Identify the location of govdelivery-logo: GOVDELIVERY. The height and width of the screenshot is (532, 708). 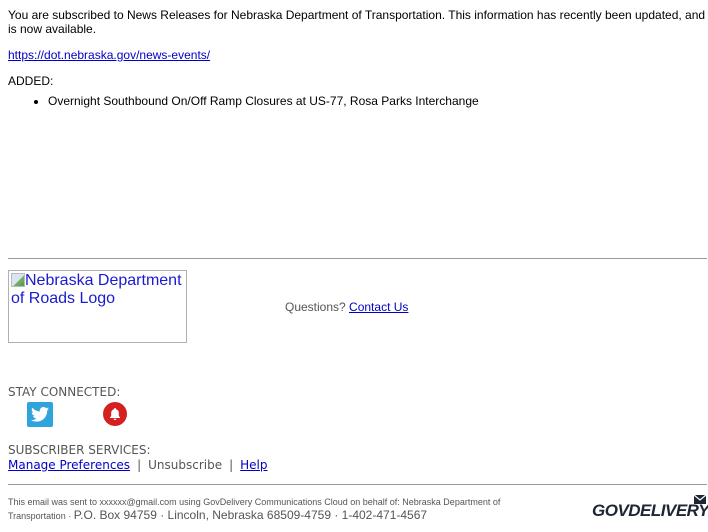
(650, 511).